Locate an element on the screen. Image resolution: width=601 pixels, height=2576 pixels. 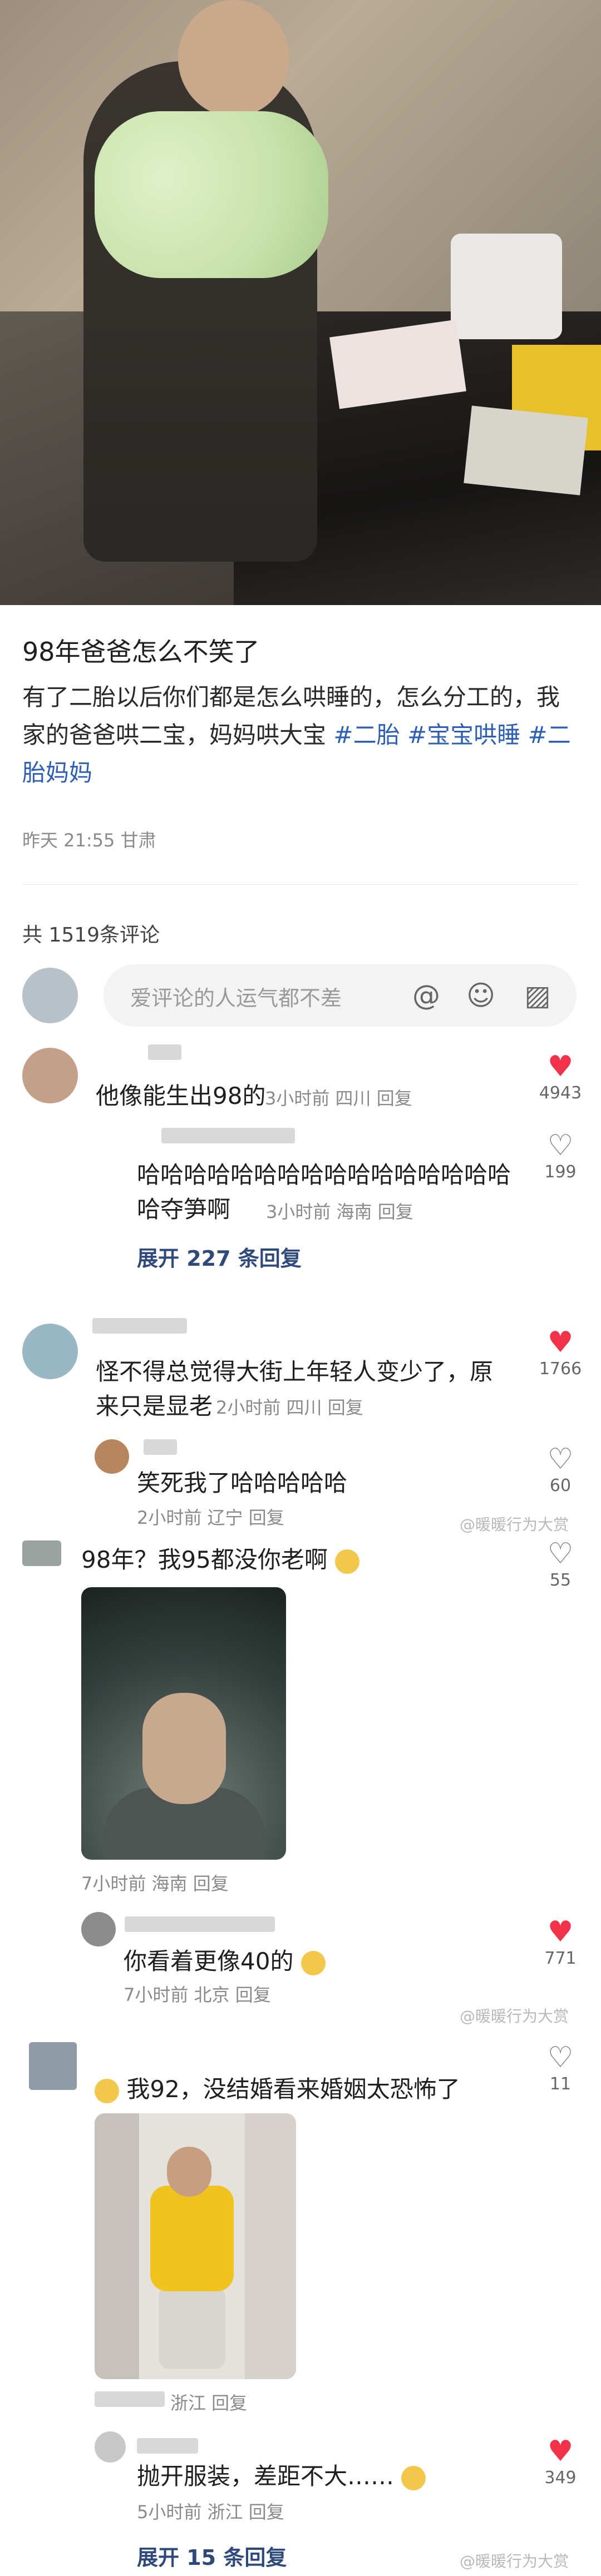
photo-device is located at coordinates (506, 286).